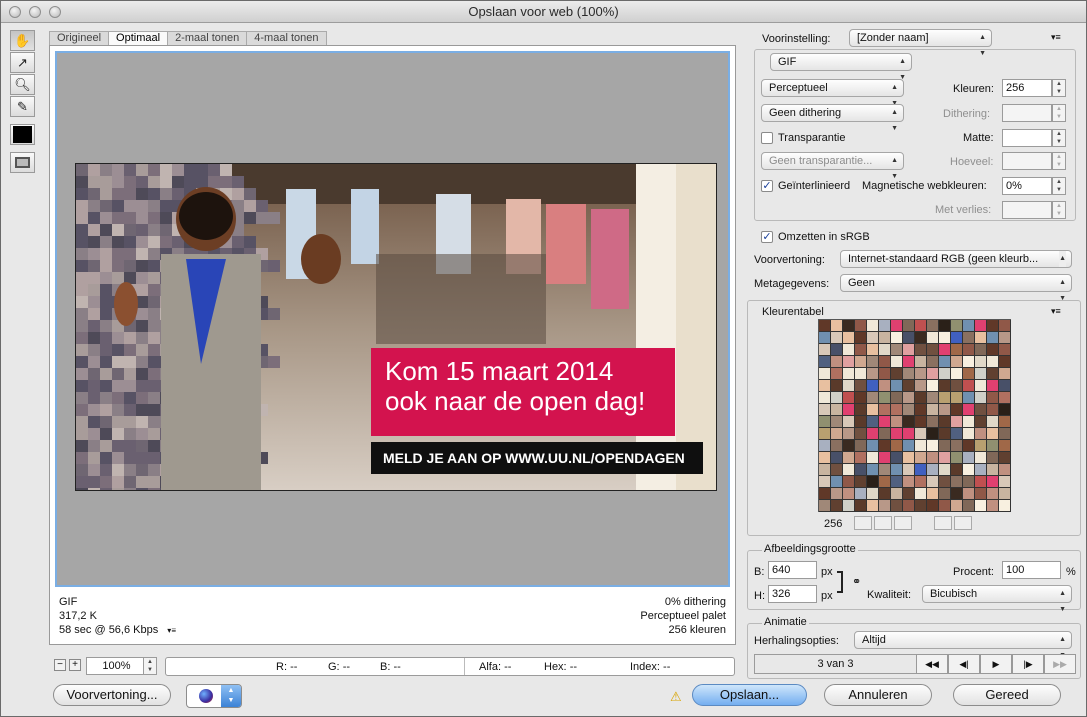 This screenshot has width=1087, height=717. Describe the element at coordinates (1060, 664) in the screenshot. I see `last-frame-icon: ▶▶` at that location.